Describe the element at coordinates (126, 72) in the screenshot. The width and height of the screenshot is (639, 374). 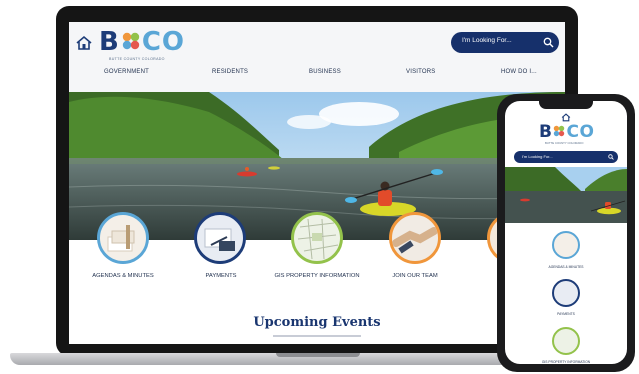
I see `nav-government: GOVERNMENT` at that location.